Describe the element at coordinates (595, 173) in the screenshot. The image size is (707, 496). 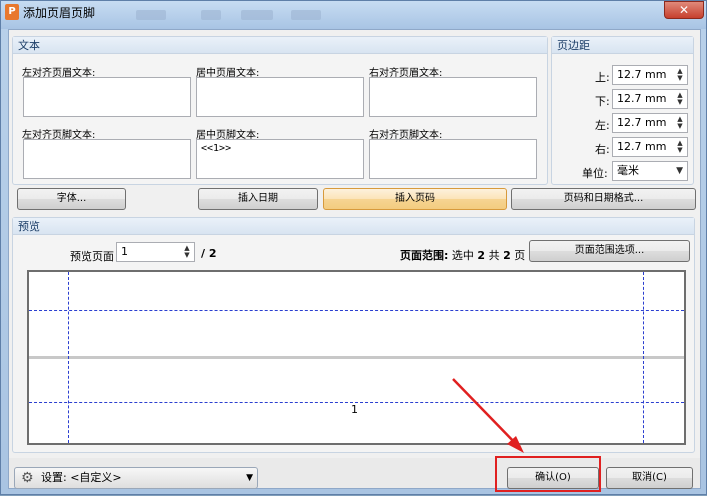
I see `unit-label: 单位:` at that location.